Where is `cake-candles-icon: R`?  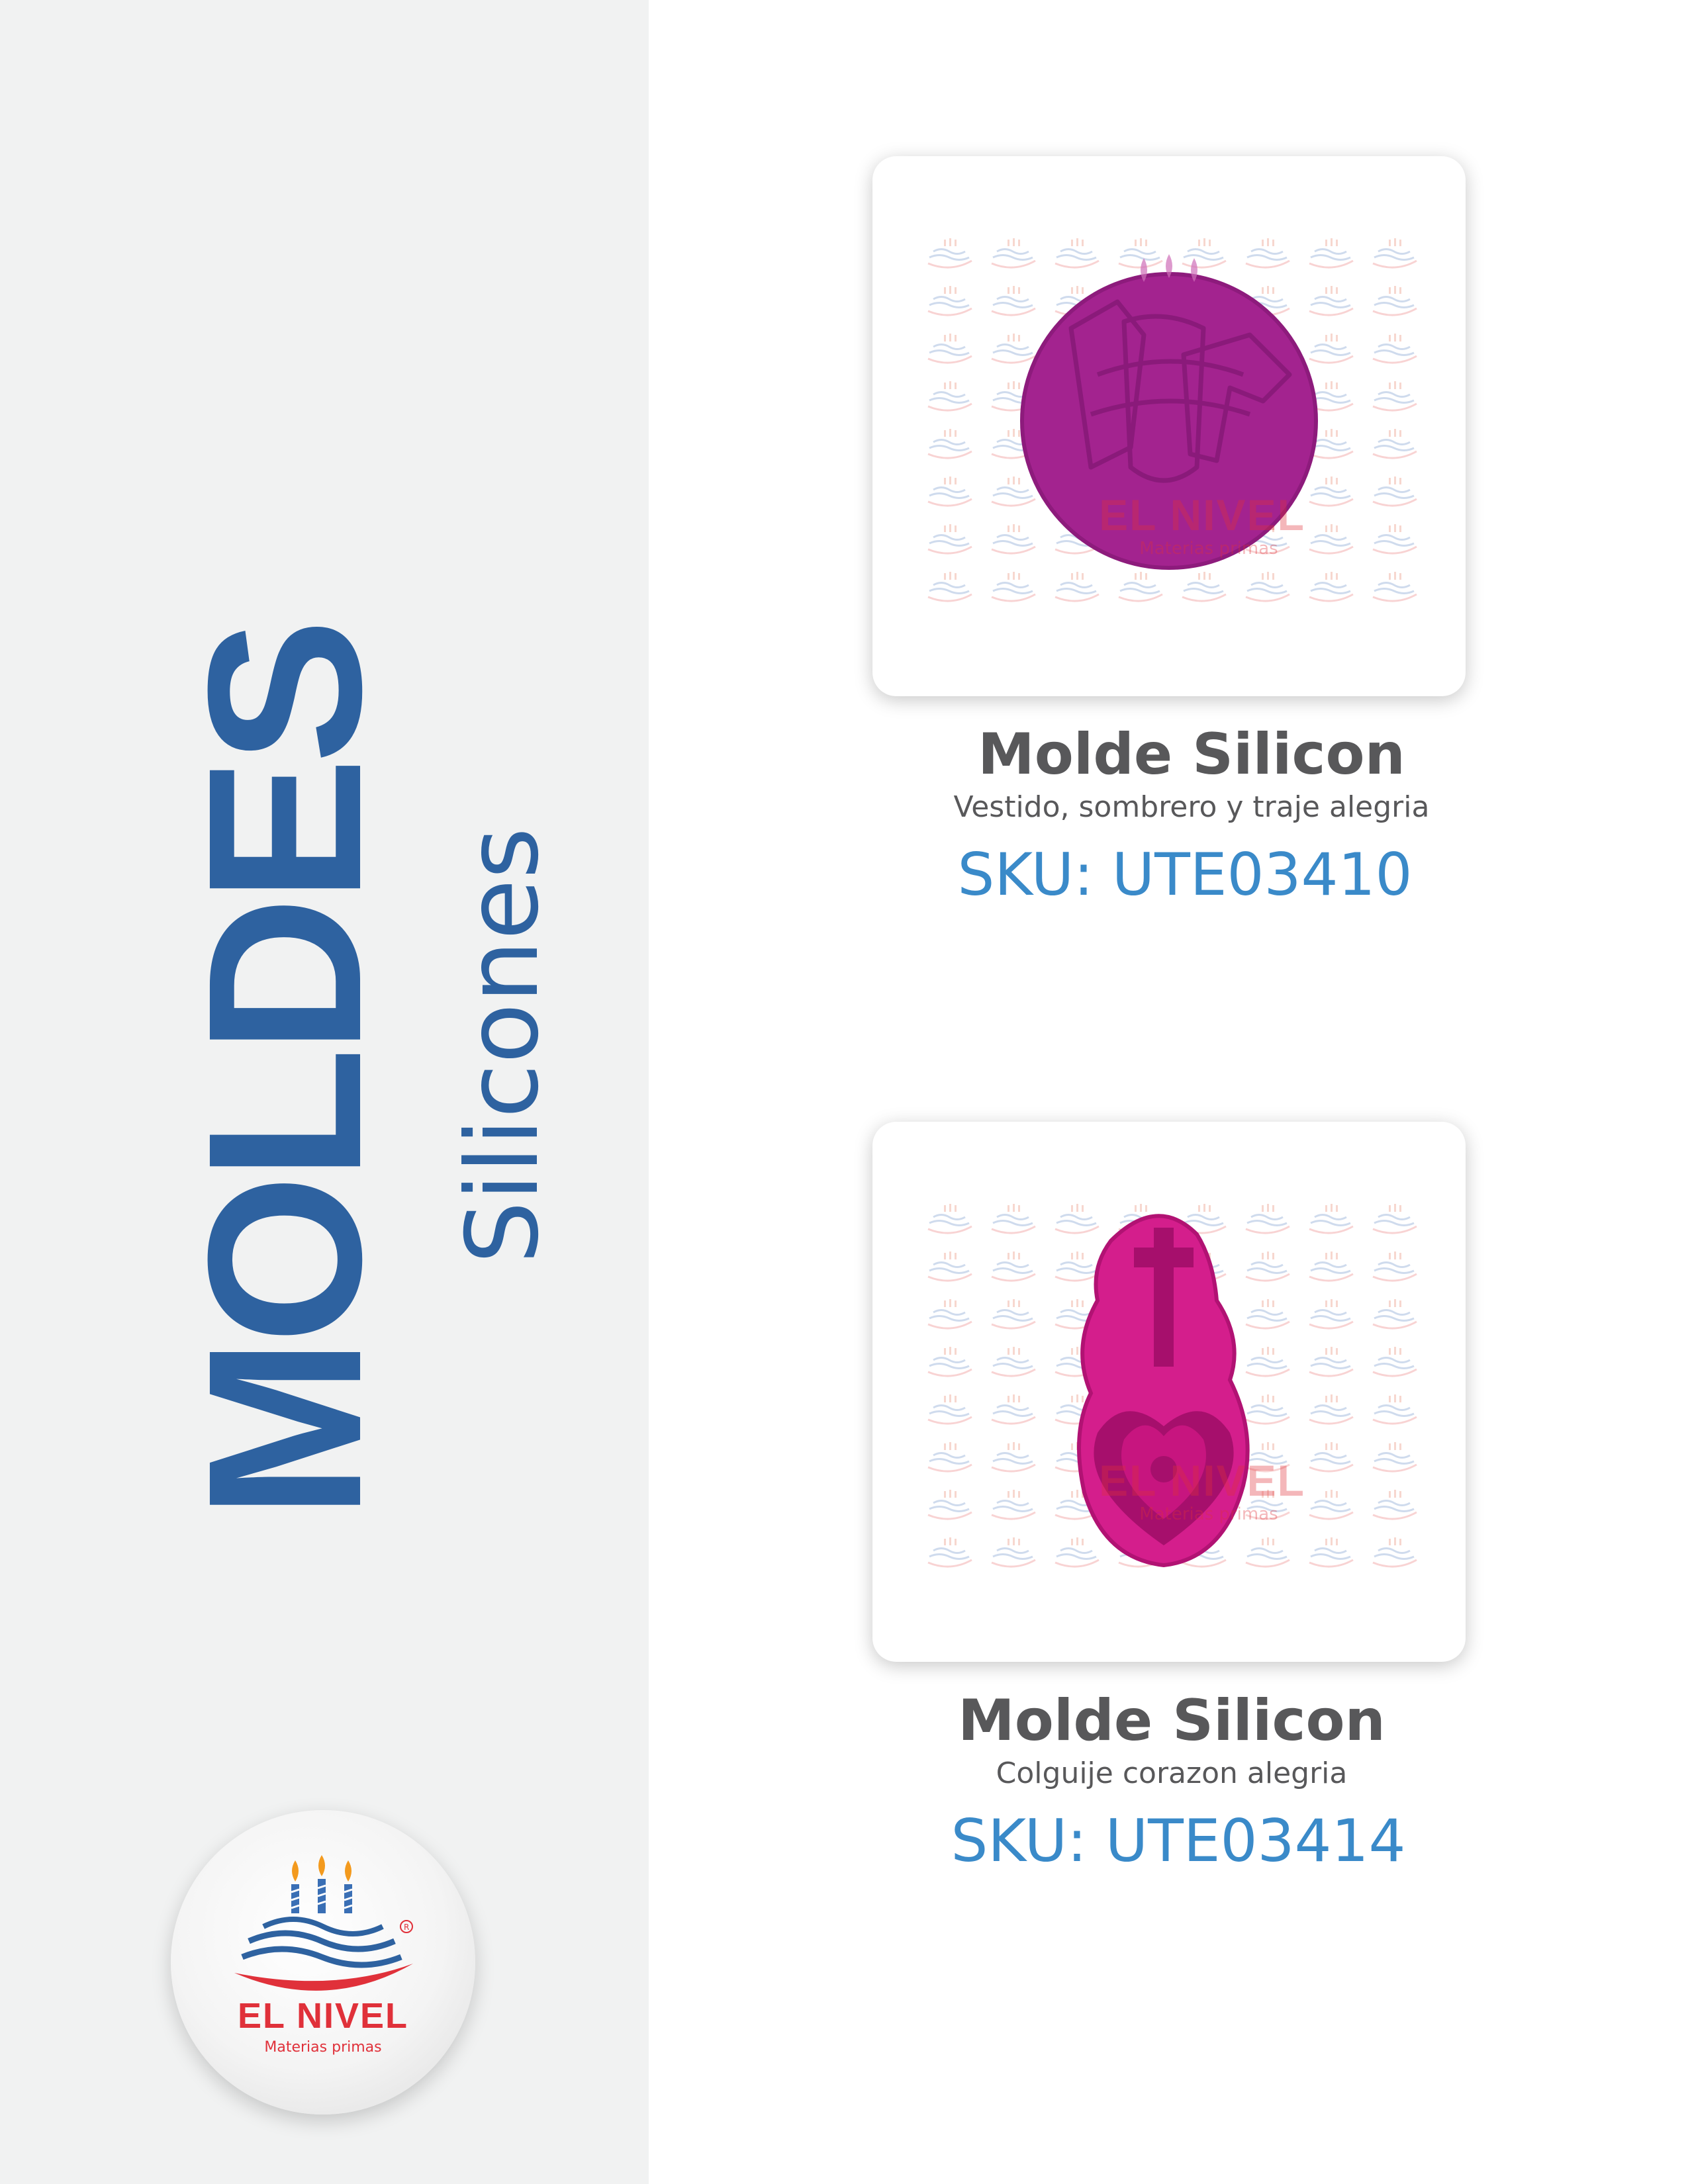
cake-candles-icon: R is located at coordinates (323, 1923).